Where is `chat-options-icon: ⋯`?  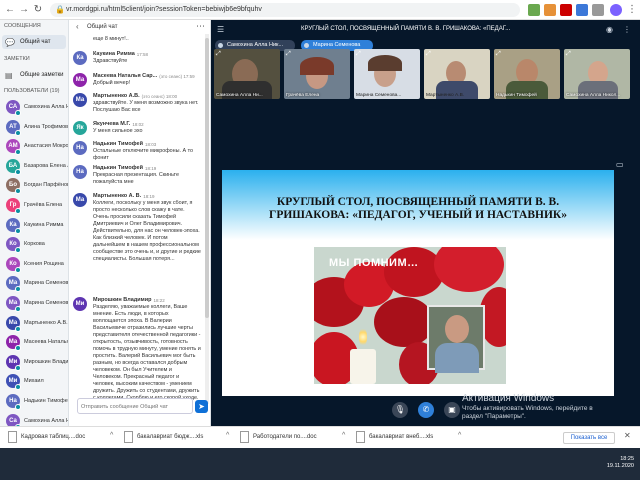
chat-options-icon: ⋯ is located at coordinates (200, 26).